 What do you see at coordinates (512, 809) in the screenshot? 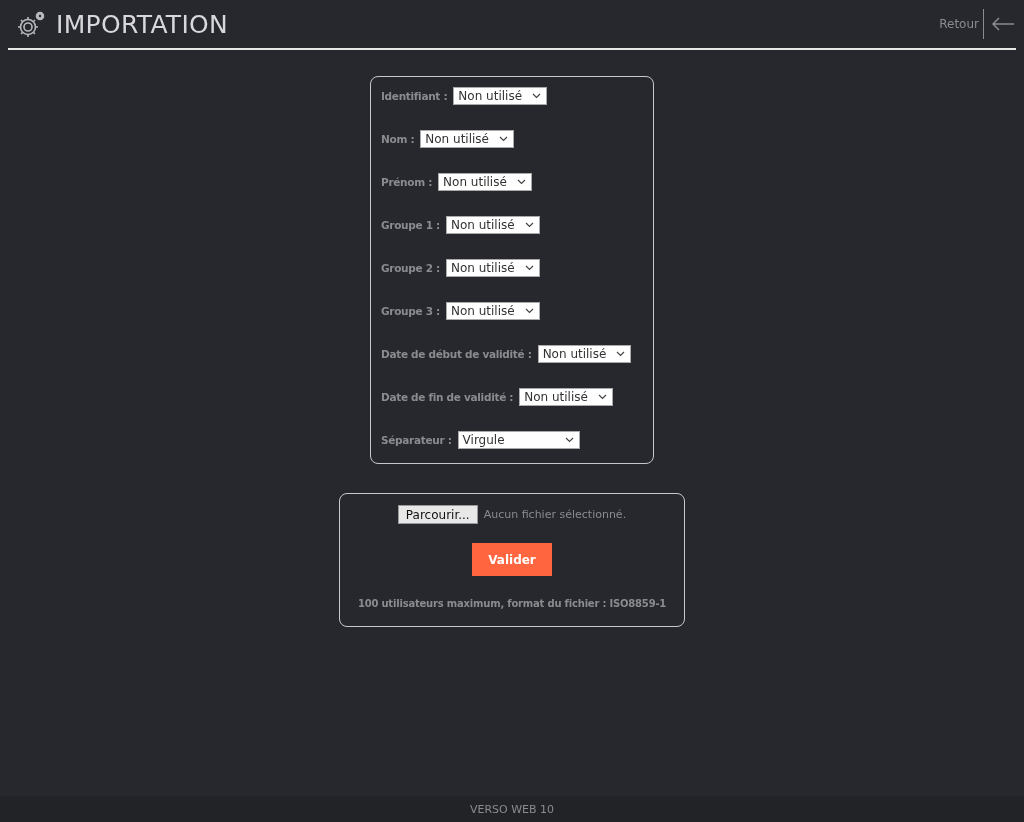
I see `footer-text: VERSO WEB 10` at bounding box center [512, 809].